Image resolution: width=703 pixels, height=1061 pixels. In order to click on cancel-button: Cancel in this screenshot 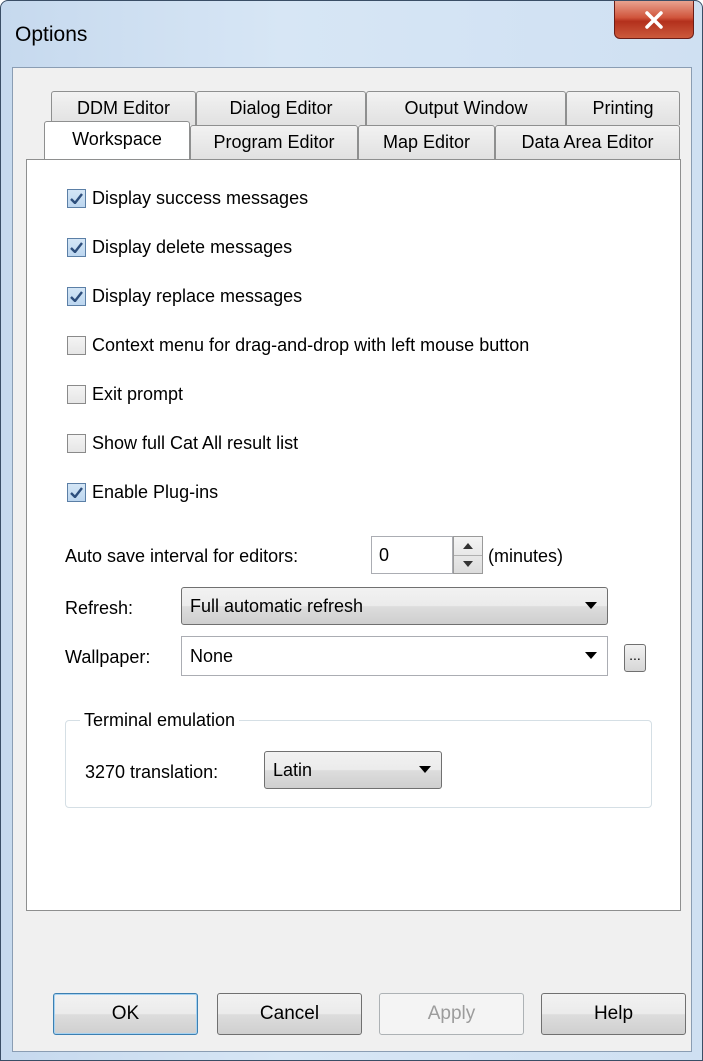, I will do `click(289, 1014)`.